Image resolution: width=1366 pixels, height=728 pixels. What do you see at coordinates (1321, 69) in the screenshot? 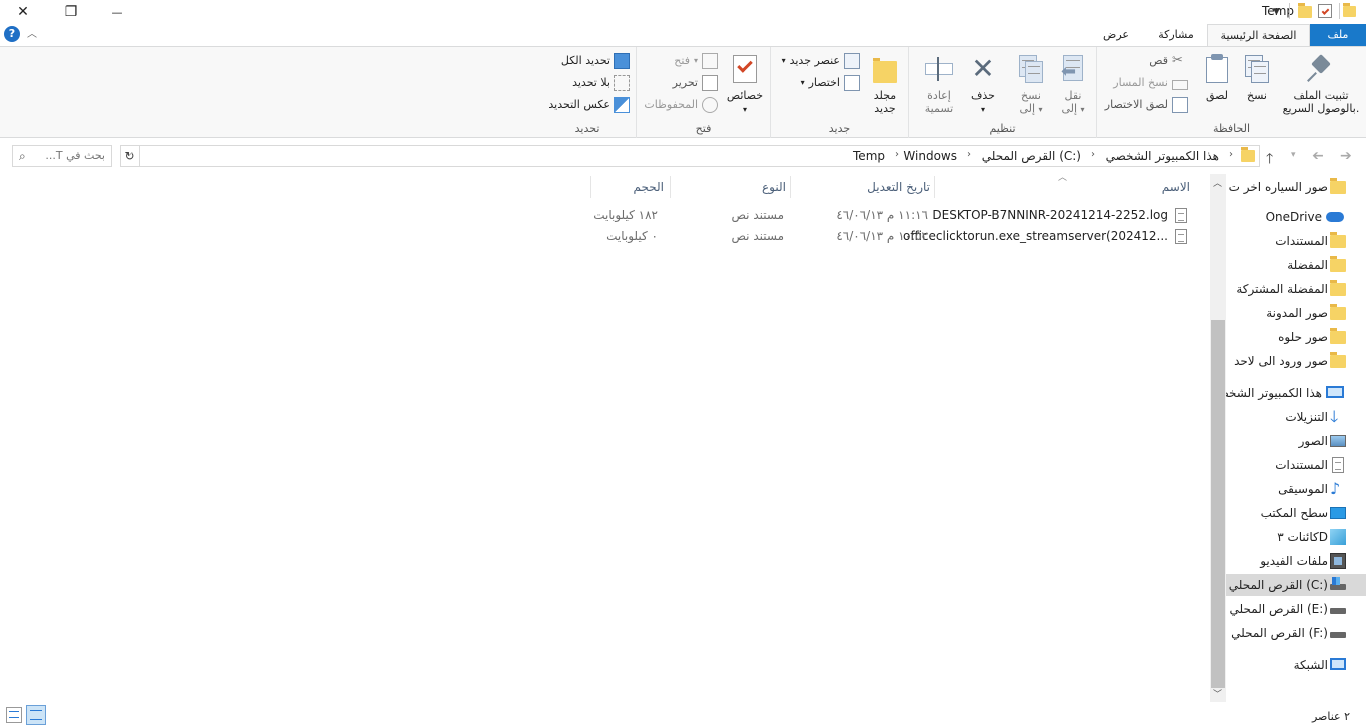
I see `pin-icon` at bounding box center [1321, 69].